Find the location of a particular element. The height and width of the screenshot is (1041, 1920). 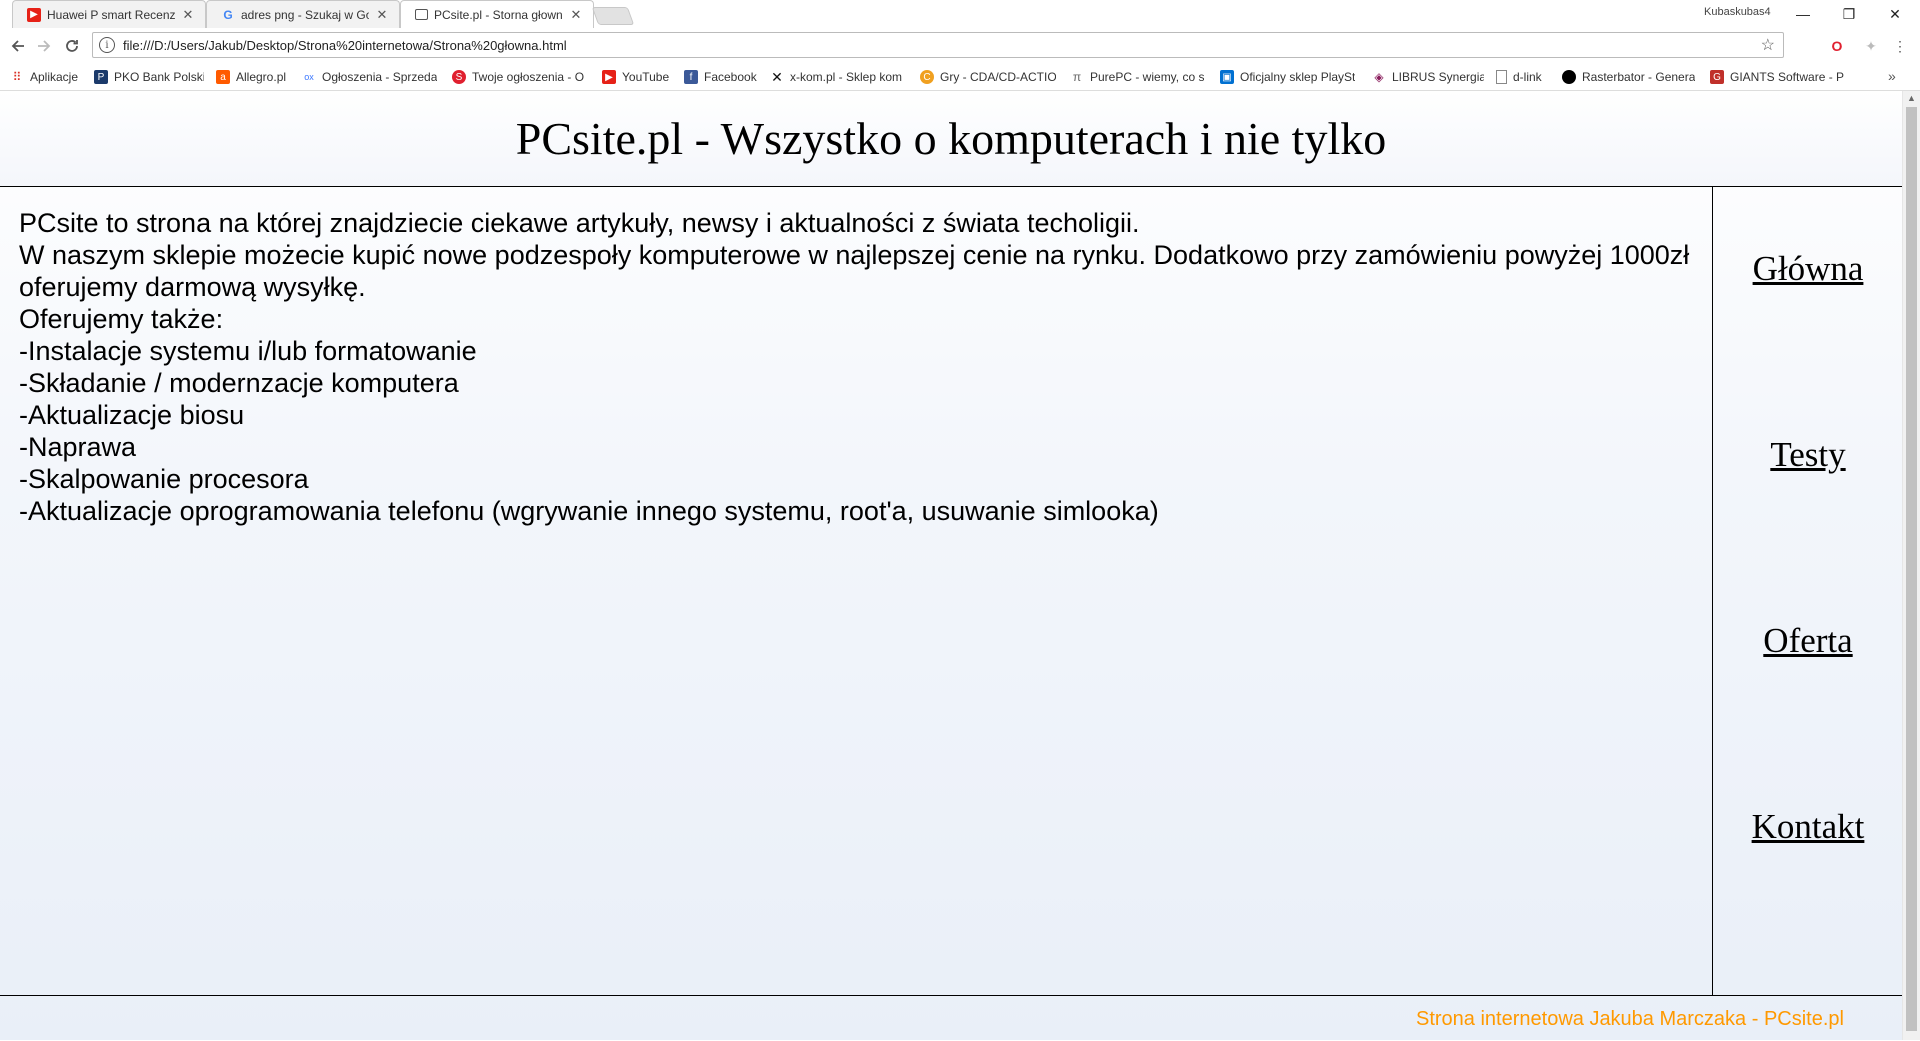

forward-button is located at coordinates (44, 46).